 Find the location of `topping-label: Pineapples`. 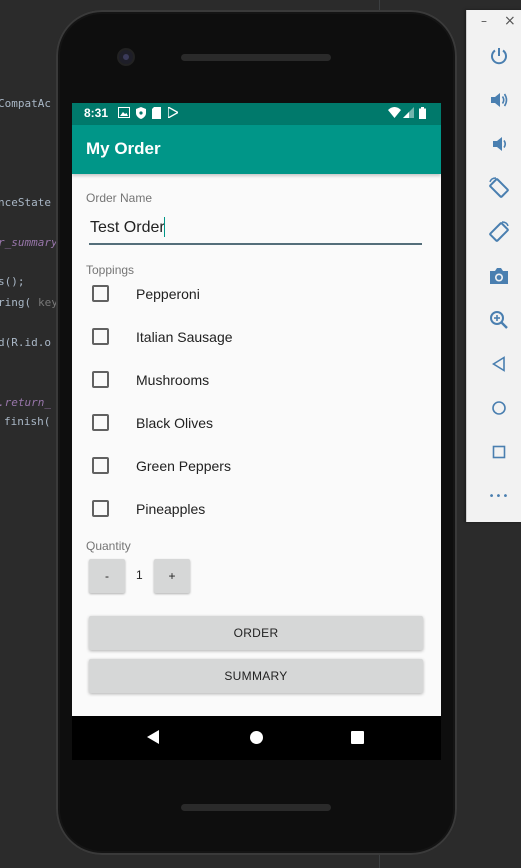

topping-label: Pineapples is located at coordinates (171, 509).